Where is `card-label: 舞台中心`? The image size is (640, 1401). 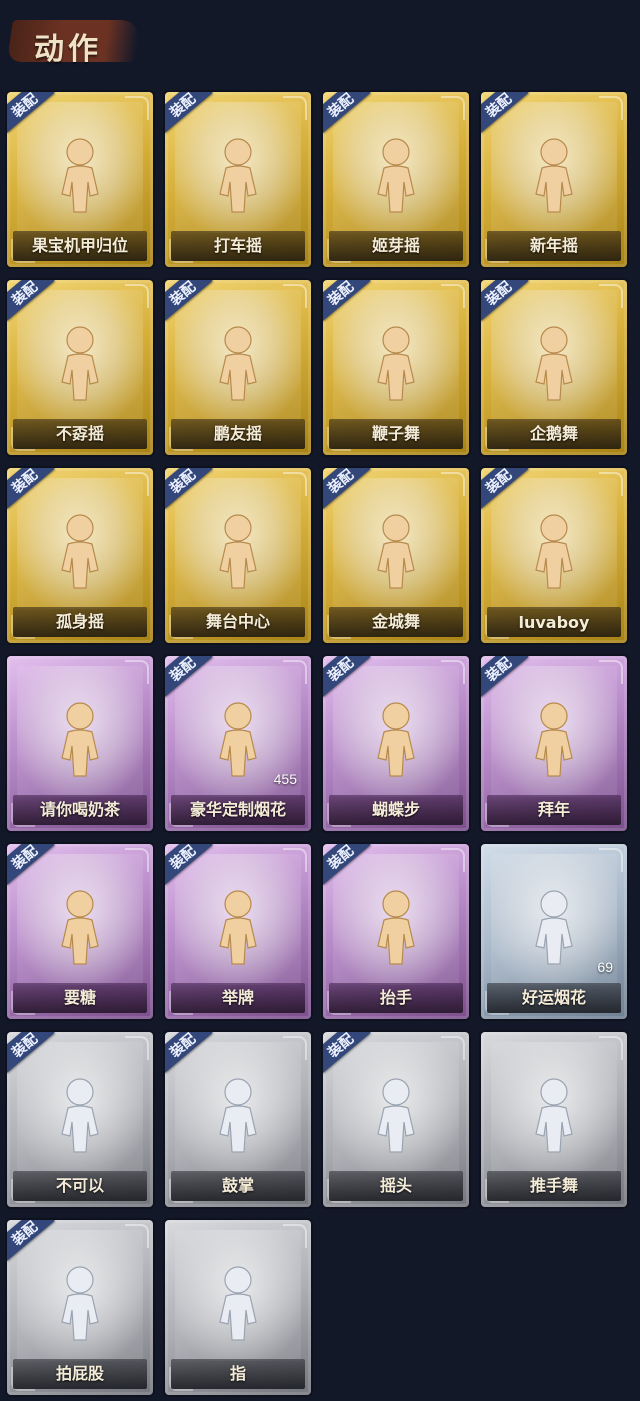 card-label: 舞台中心 is located at coordinates (237, 621).